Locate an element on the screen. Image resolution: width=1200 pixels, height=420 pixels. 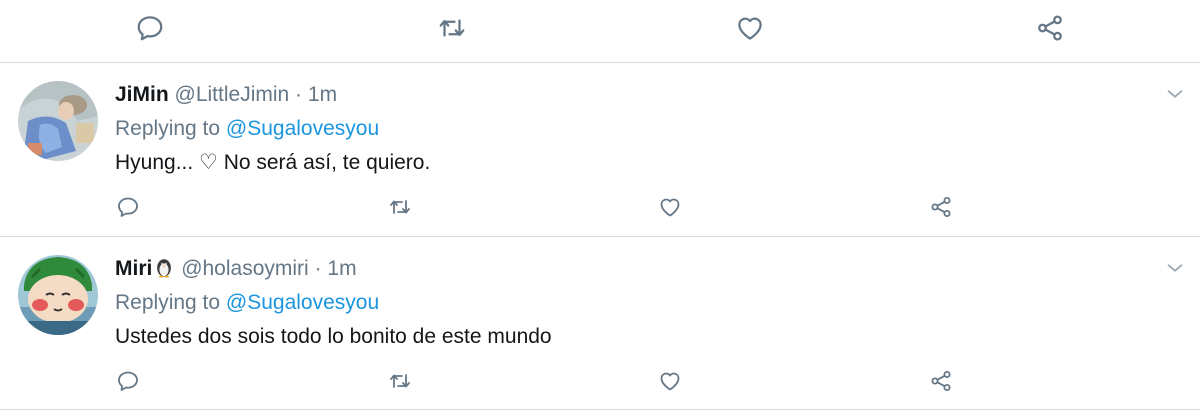
previous-tweet-actions is located at coordinates (600, 31).